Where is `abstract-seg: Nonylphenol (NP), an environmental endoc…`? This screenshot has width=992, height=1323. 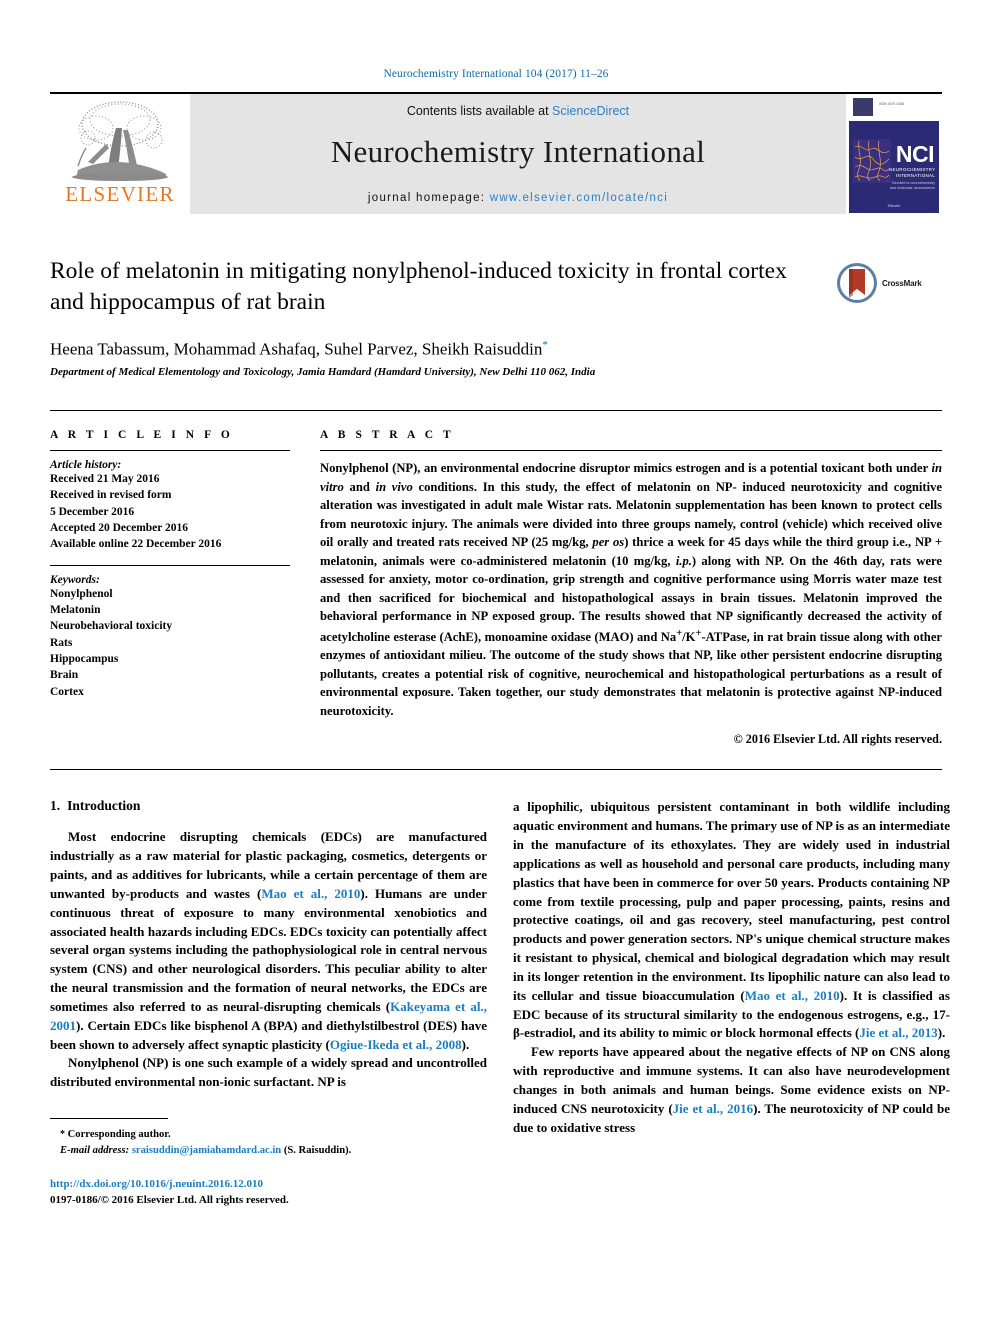 abstract-seg: Nonylphenol (NP), an environmental endoc… is located at coordinates (626, 468).